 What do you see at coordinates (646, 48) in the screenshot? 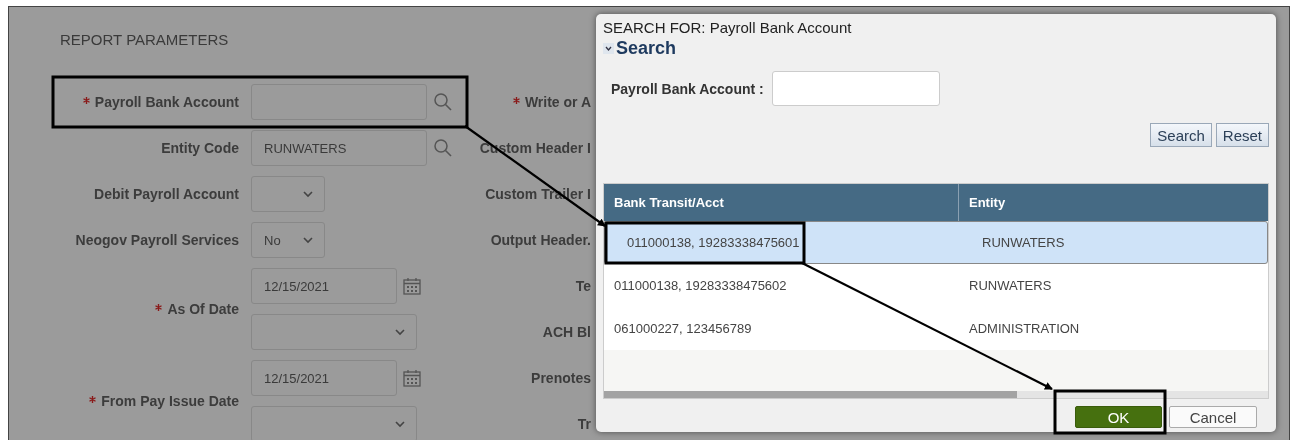
I see `section-heading: Search` at bounding box center [646, 48].